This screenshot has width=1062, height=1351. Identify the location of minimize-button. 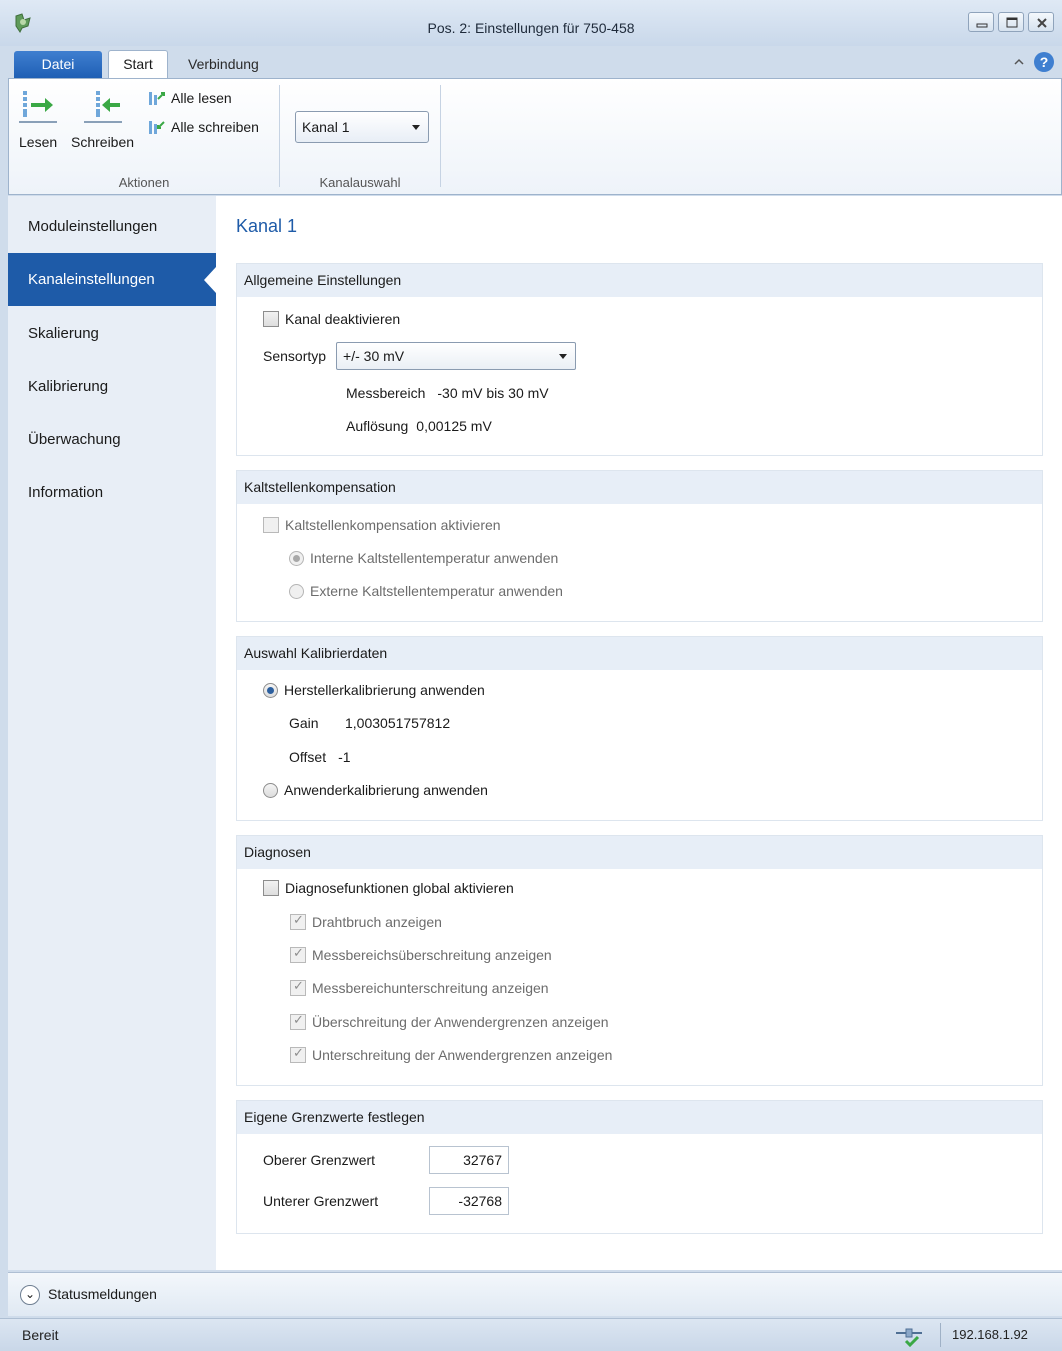
(981, 22).